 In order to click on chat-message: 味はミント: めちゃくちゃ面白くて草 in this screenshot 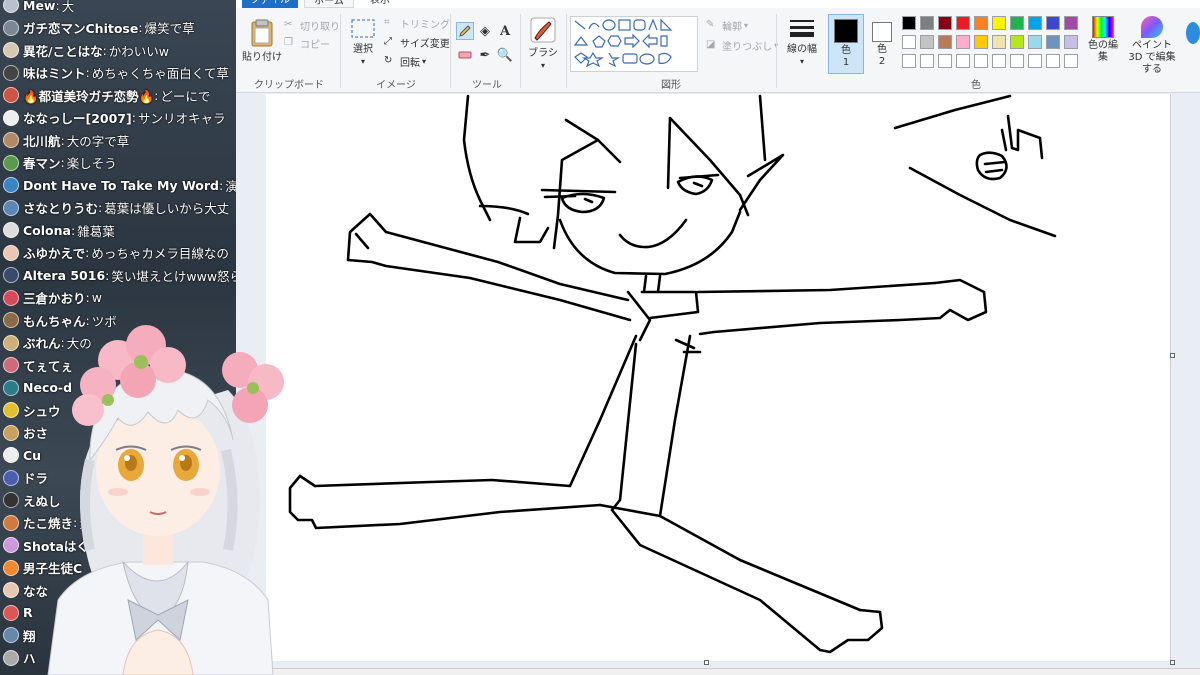, I will do `click(120, 73)`.